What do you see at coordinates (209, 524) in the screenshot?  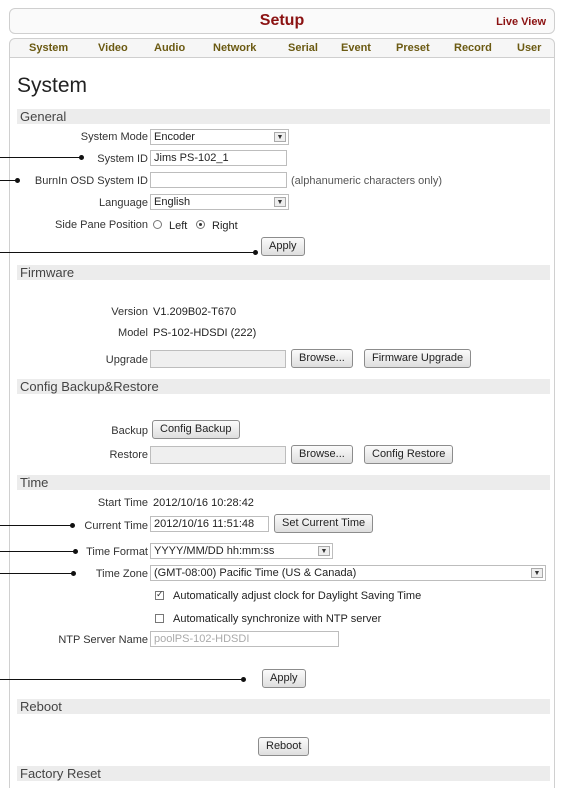 I see `current-time-field: 2012/10/16 11:51:48` at bounding box center [209, 524].